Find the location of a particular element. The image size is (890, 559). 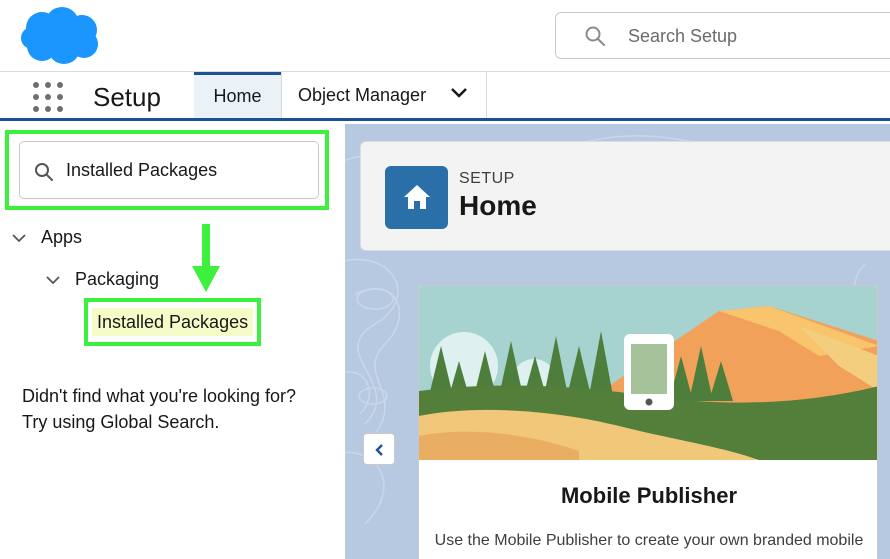

tab-home: Home is located at coordinates (237, 95).